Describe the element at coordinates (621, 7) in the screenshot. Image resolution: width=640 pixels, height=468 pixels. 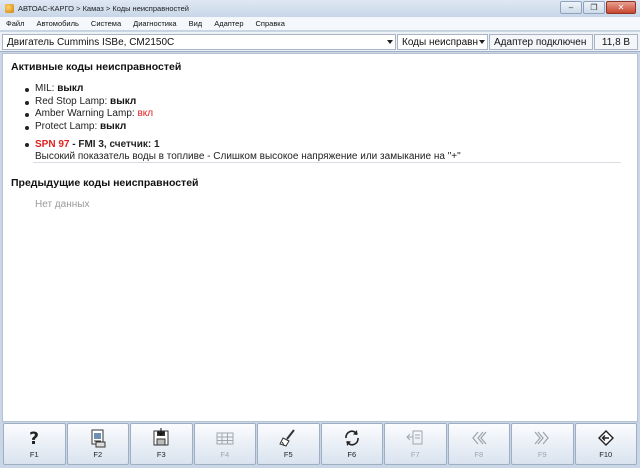
I see `close-button: ✕` at that location.